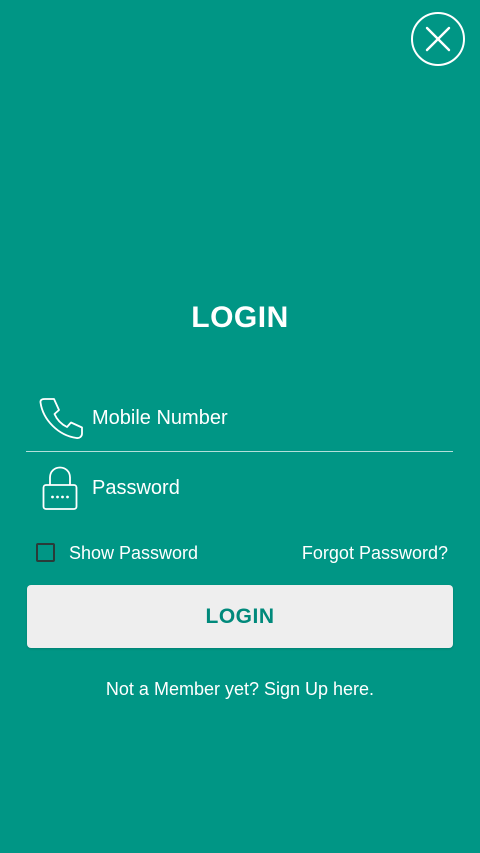 This screenshot has height=853, width=480. I want to click on lock-icon, so click(60, 488).